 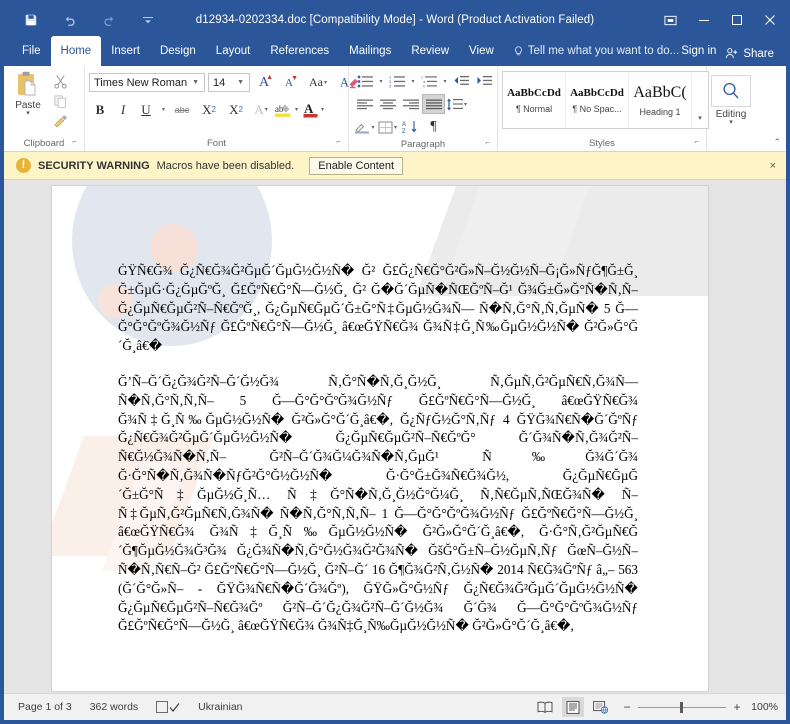 I want to click on print-layout-icon, so click(x=573, y=707).